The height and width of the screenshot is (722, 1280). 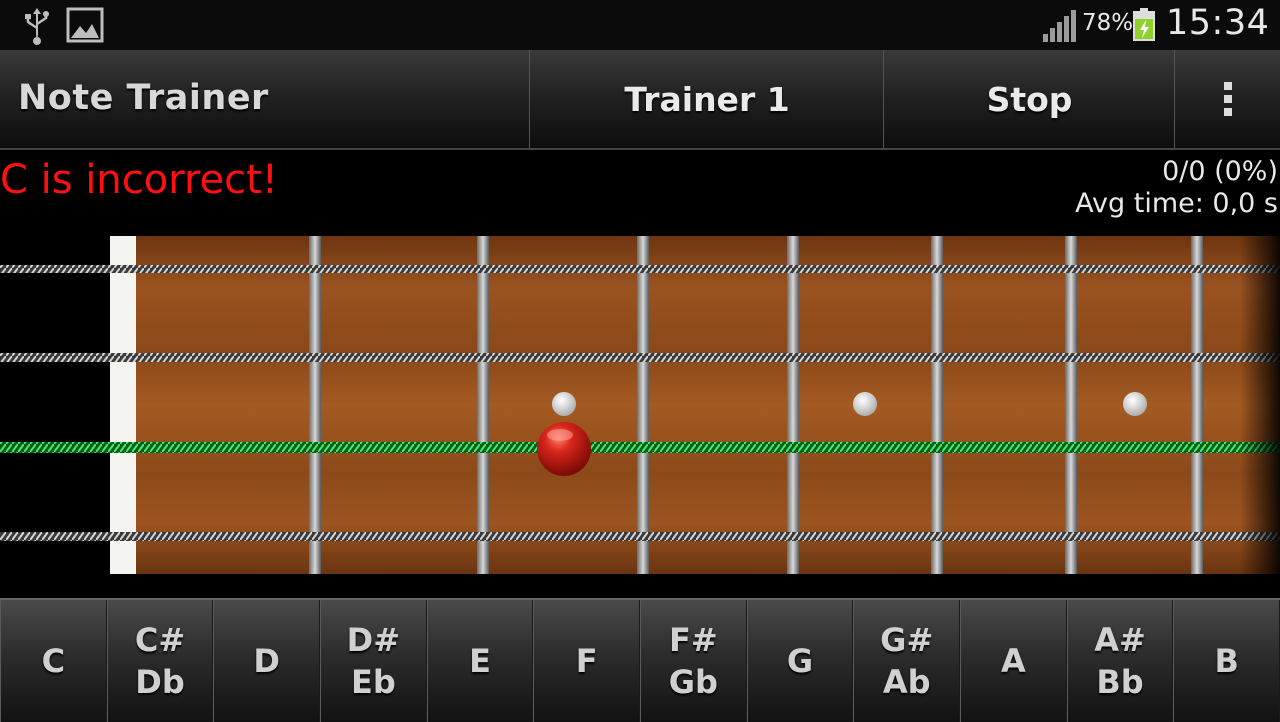 I want to click on note-button-b: B, so click(x=1226, y=661).